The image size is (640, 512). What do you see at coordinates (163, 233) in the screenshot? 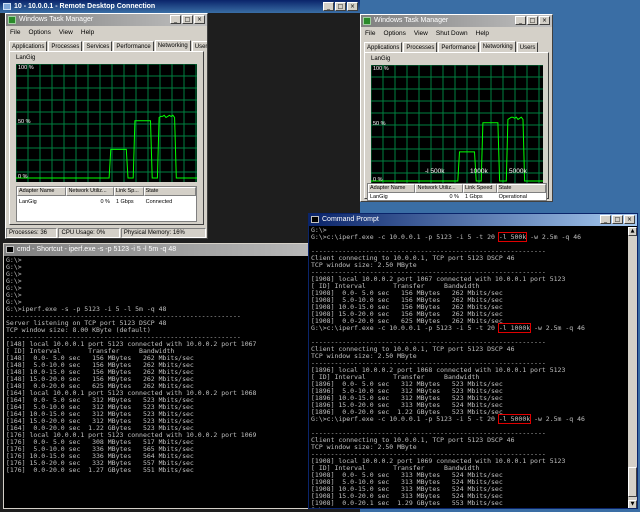
I see `status-physical-memory: Physical Memory: 16%` at bounding box center [163, 233].